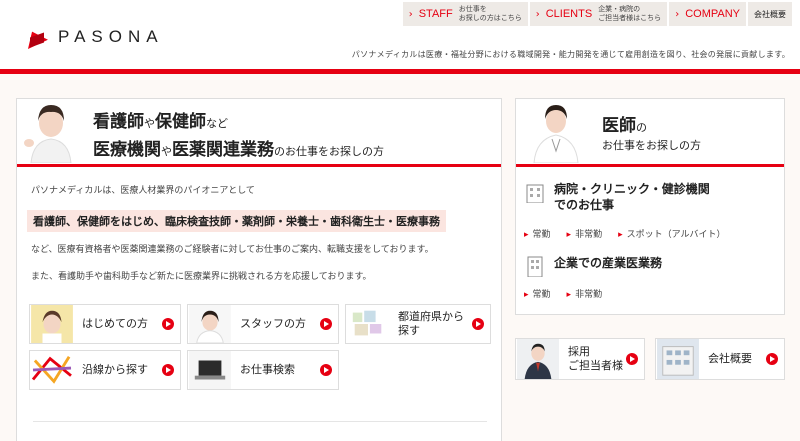 The width and height of the screenshot is (800, 441). What do you see at coordinates (730, 358) in the screenshot?
I see `company-profile-label: 会社概要` at bounding box center [730, 358].